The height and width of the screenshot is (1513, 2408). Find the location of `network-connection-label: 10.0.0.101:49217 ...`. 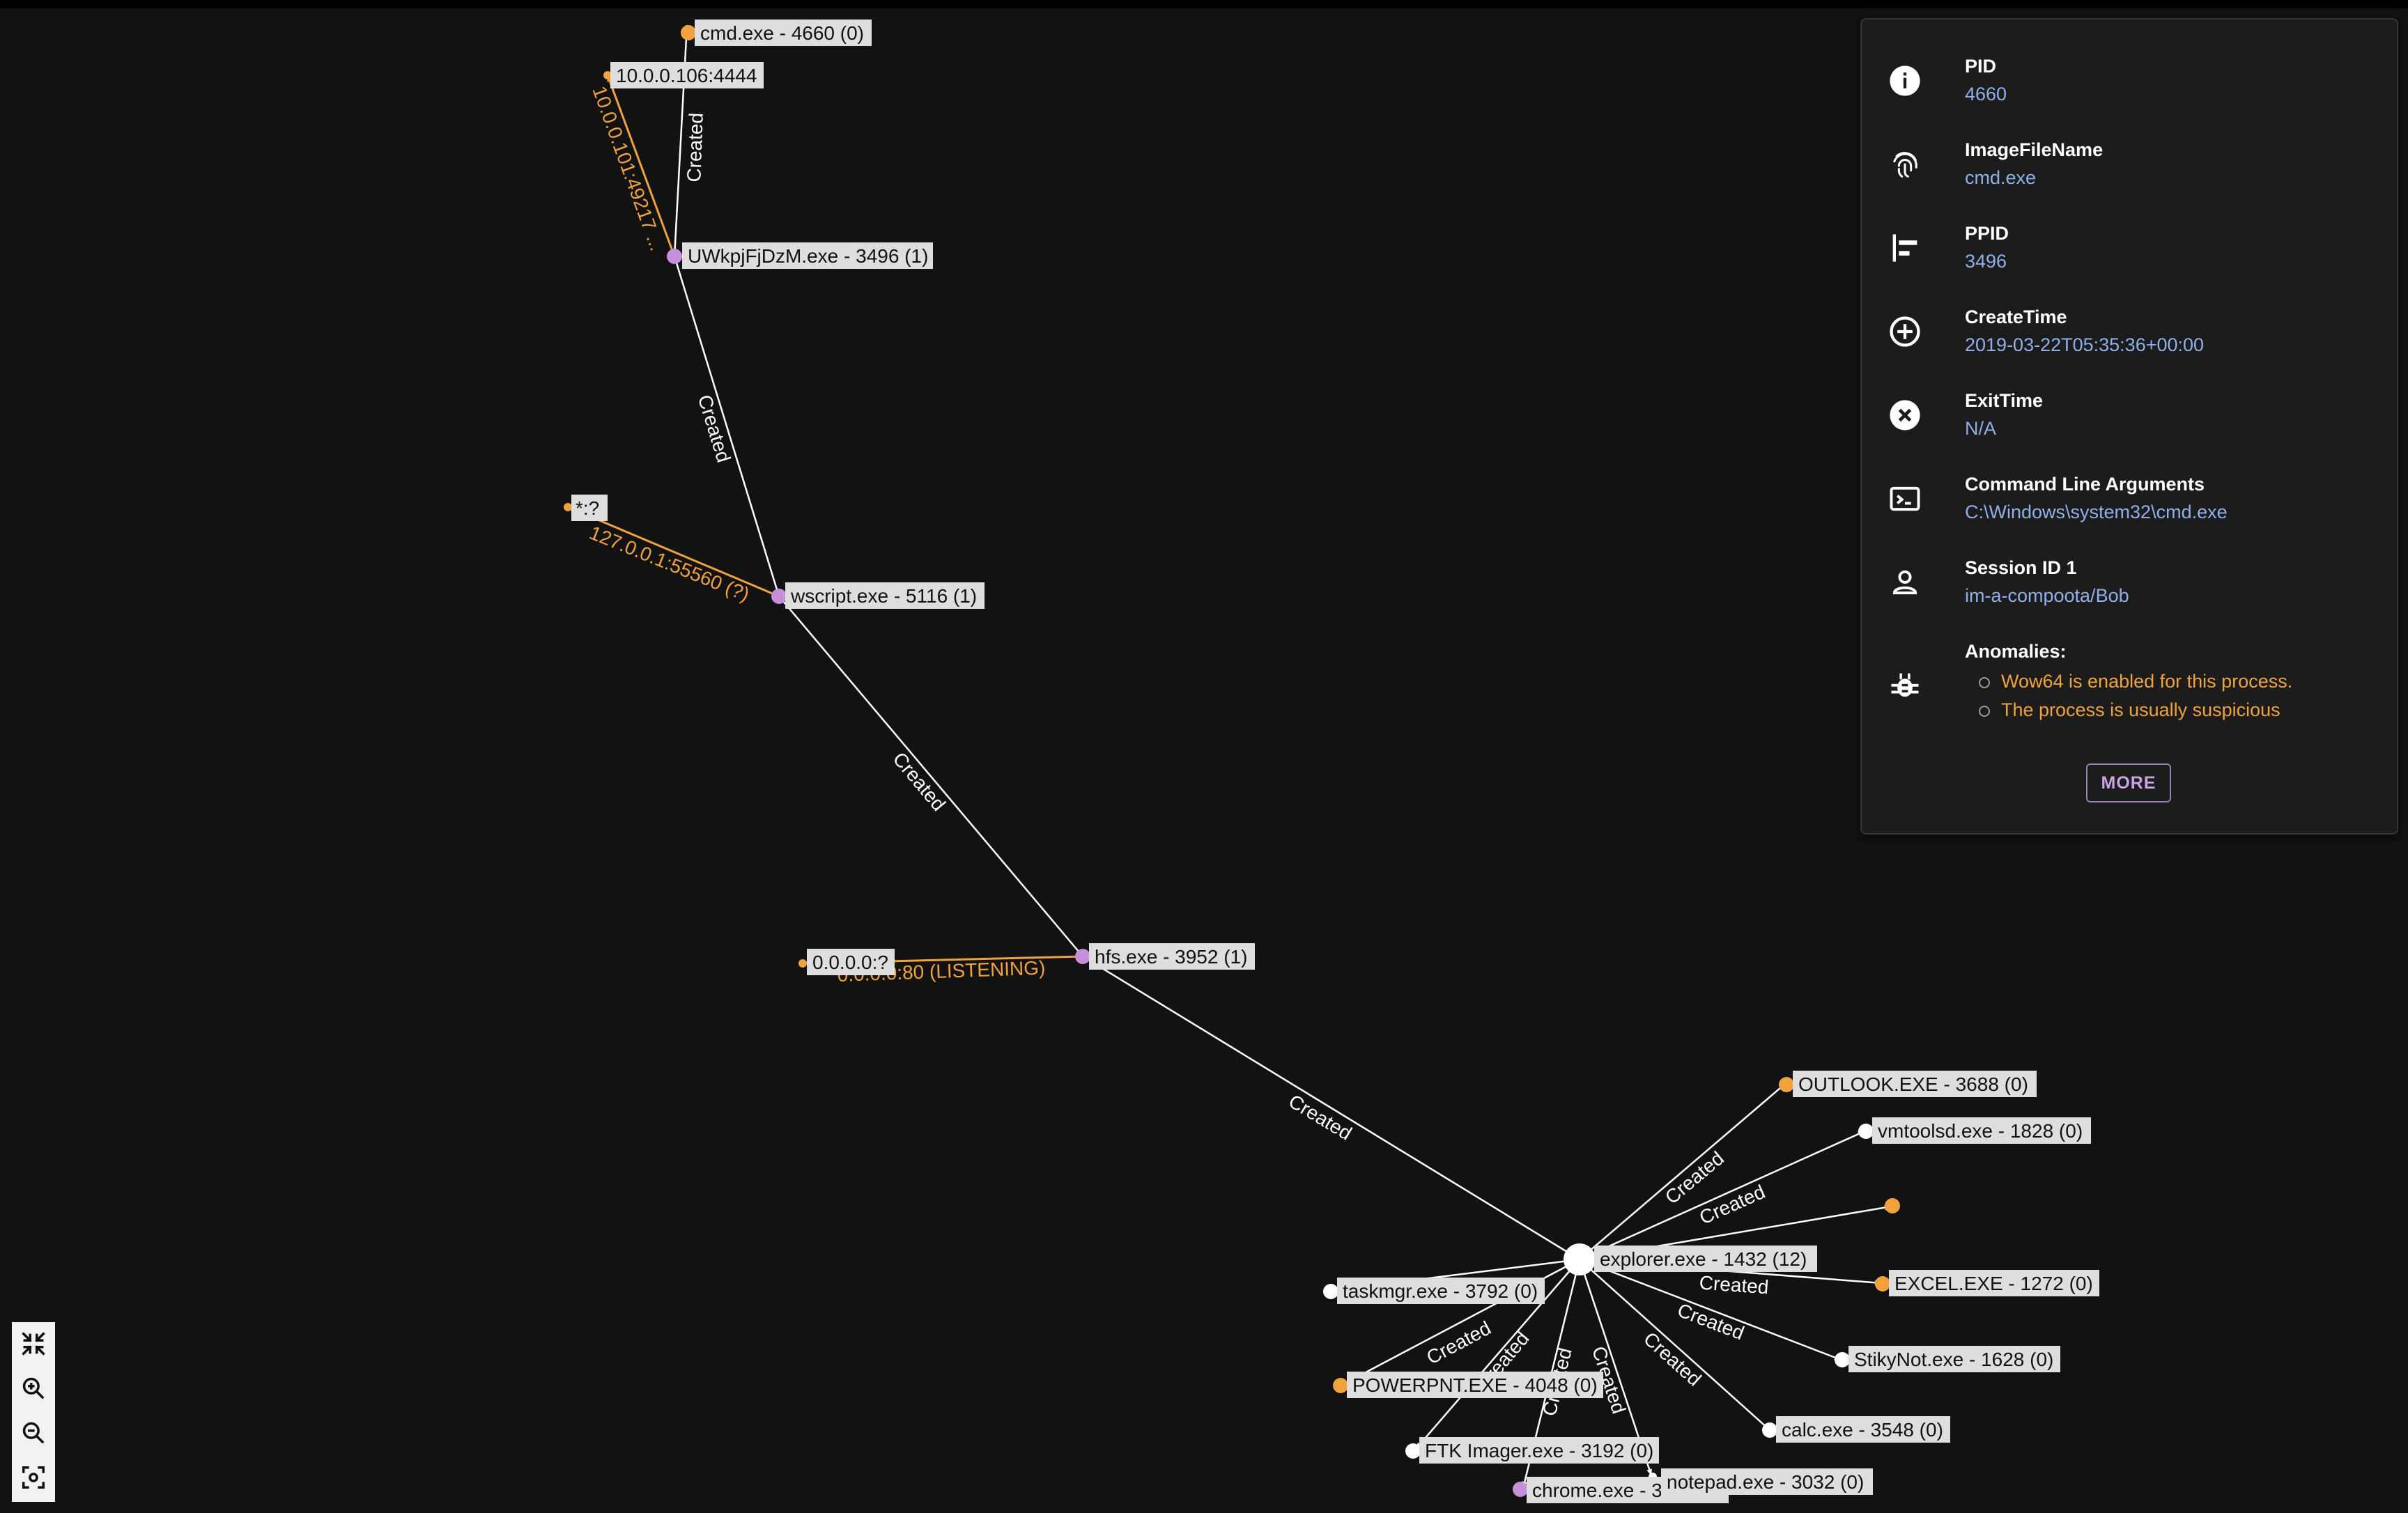

network-connection-label: 10.0.0.101:49217 ... is located at coordinates (628, 169).